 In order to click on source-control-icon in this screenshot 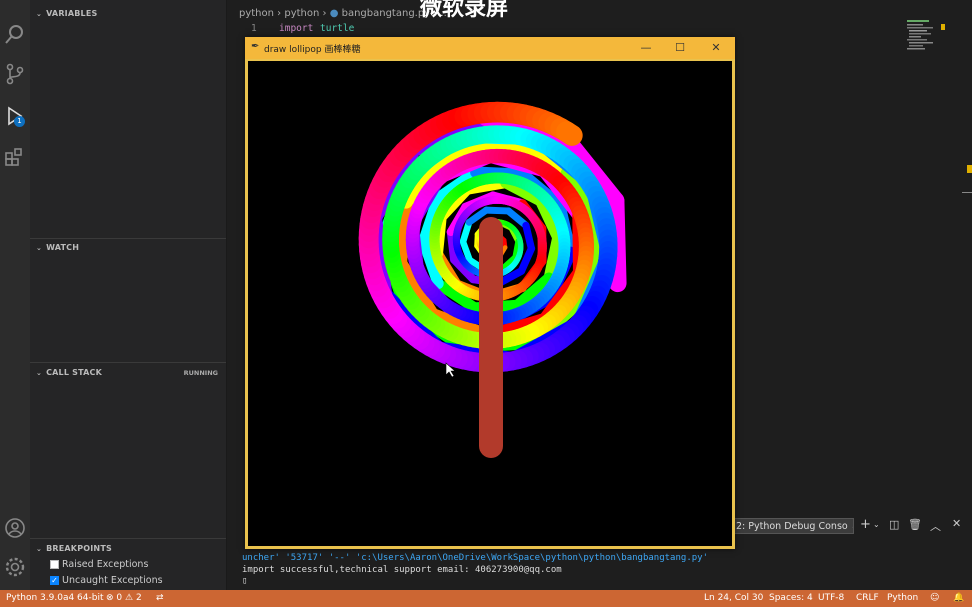, I will do `click(15, 74)`.